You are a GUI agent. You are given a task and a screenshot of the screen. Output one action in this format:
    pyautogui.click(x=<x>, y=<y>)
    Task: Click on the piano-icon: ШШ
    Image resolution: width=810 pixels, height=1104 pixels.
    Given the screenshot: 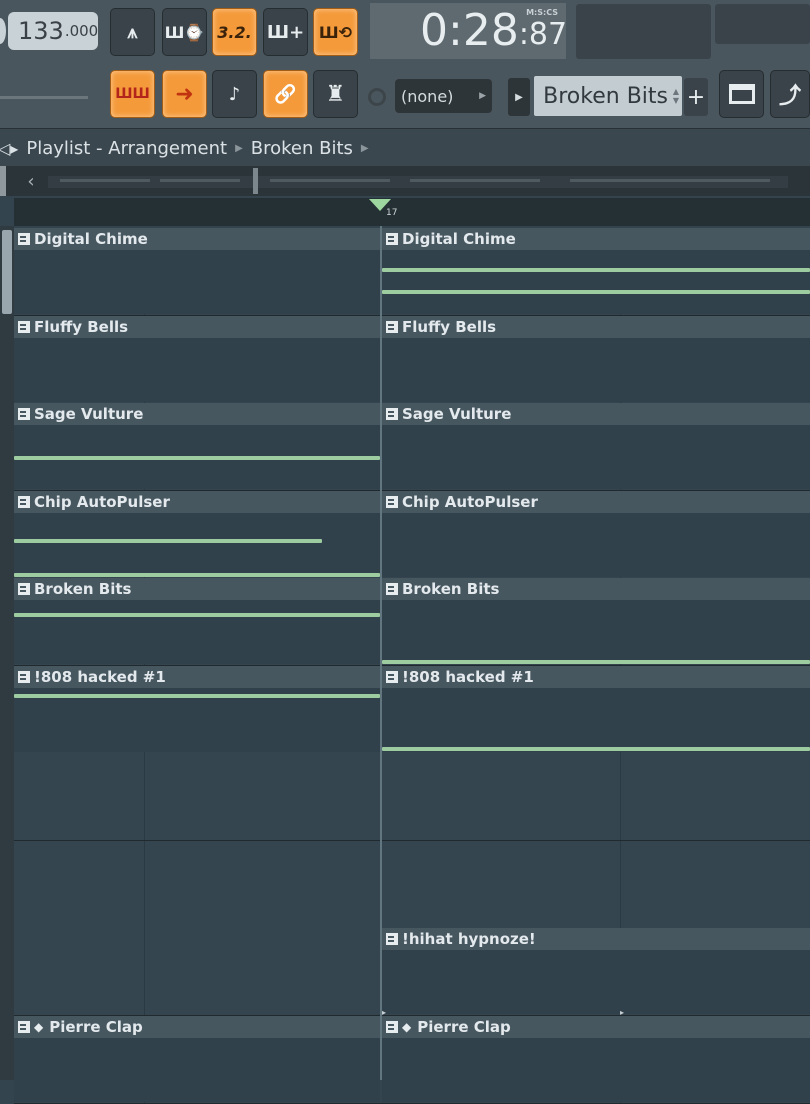 What is the action you would take?
    pyautogui.click(x=132, y=94)
    